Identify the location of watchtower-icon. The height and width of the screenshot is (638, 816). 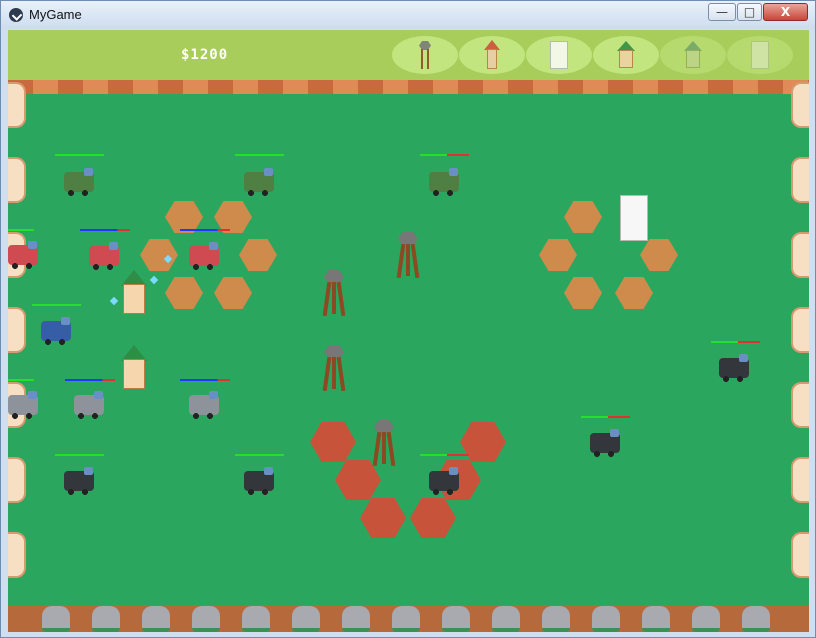
(425, 55).